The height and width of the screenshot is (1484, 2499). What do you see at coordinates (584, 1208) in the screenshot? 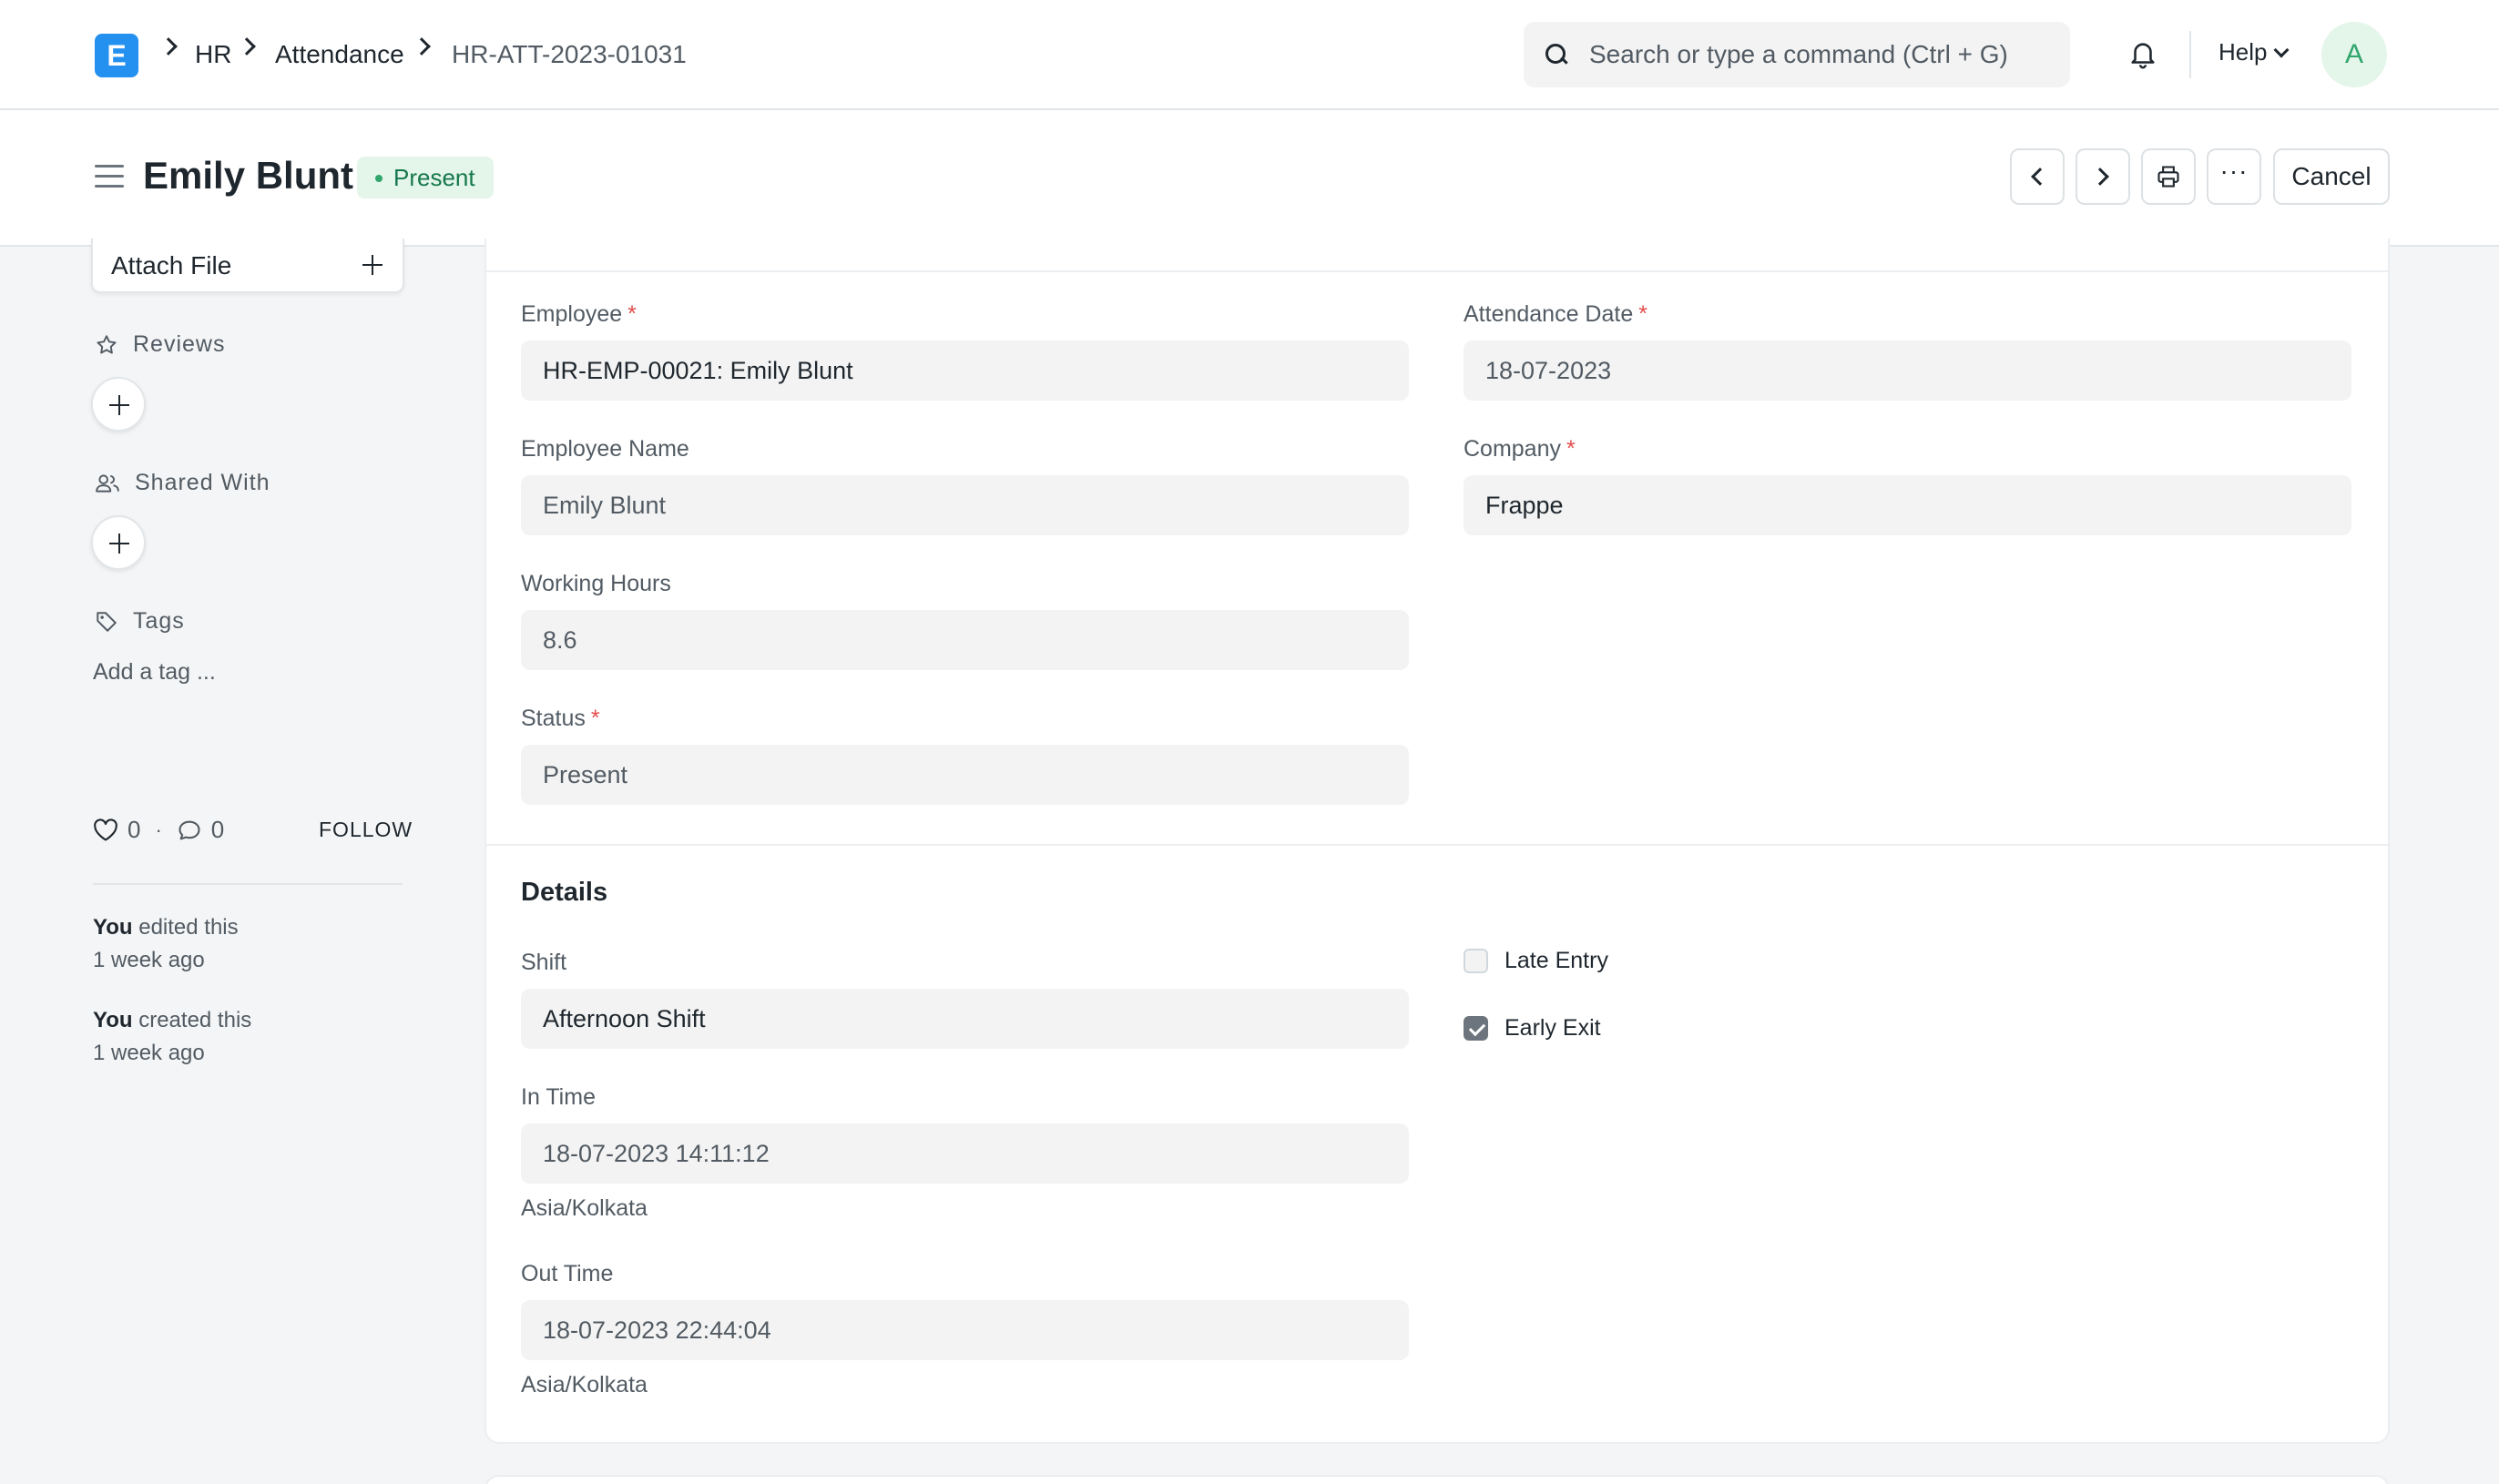
I see `in-time-timezone: Asia/Kolkata` at bounding box center [584, 1208].